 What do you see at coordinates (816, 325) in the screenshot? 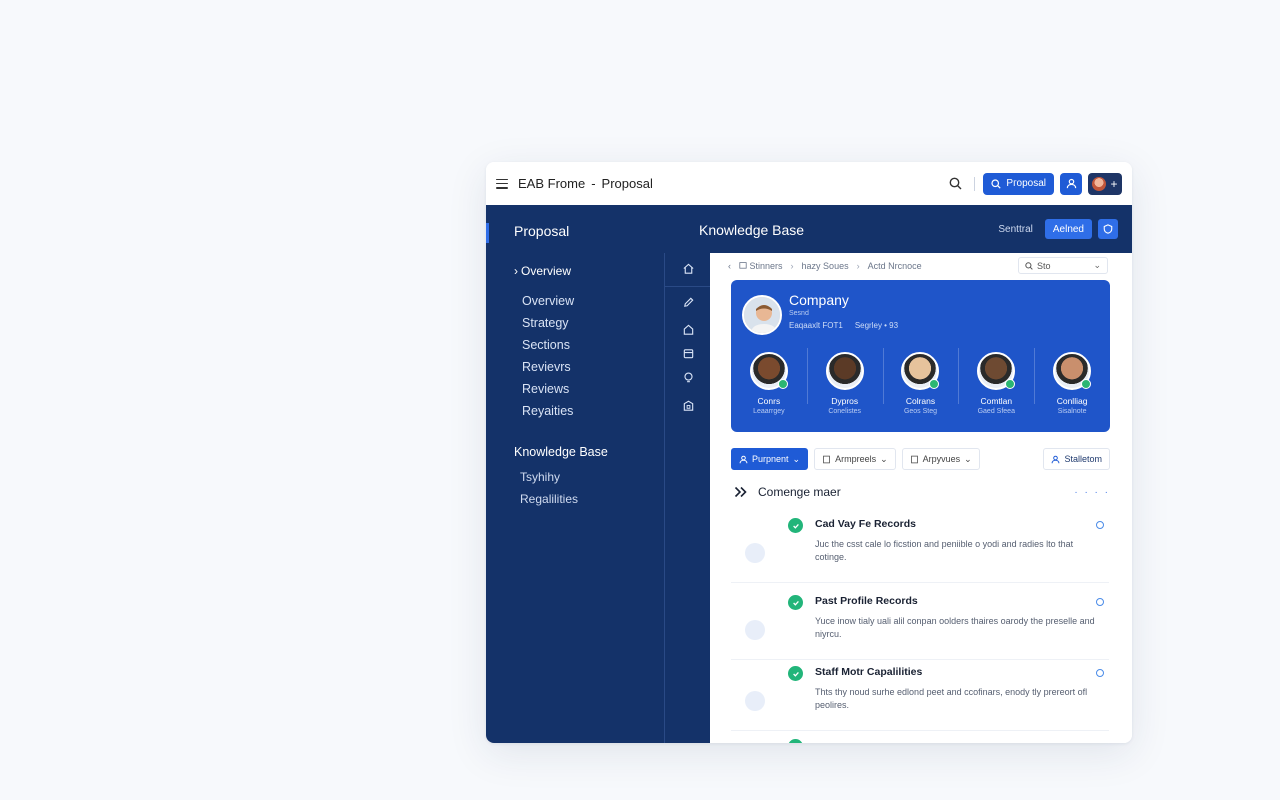
I see `company-meta-left: Eaqaaxlt FOT1` at bounding box center [816, 325].